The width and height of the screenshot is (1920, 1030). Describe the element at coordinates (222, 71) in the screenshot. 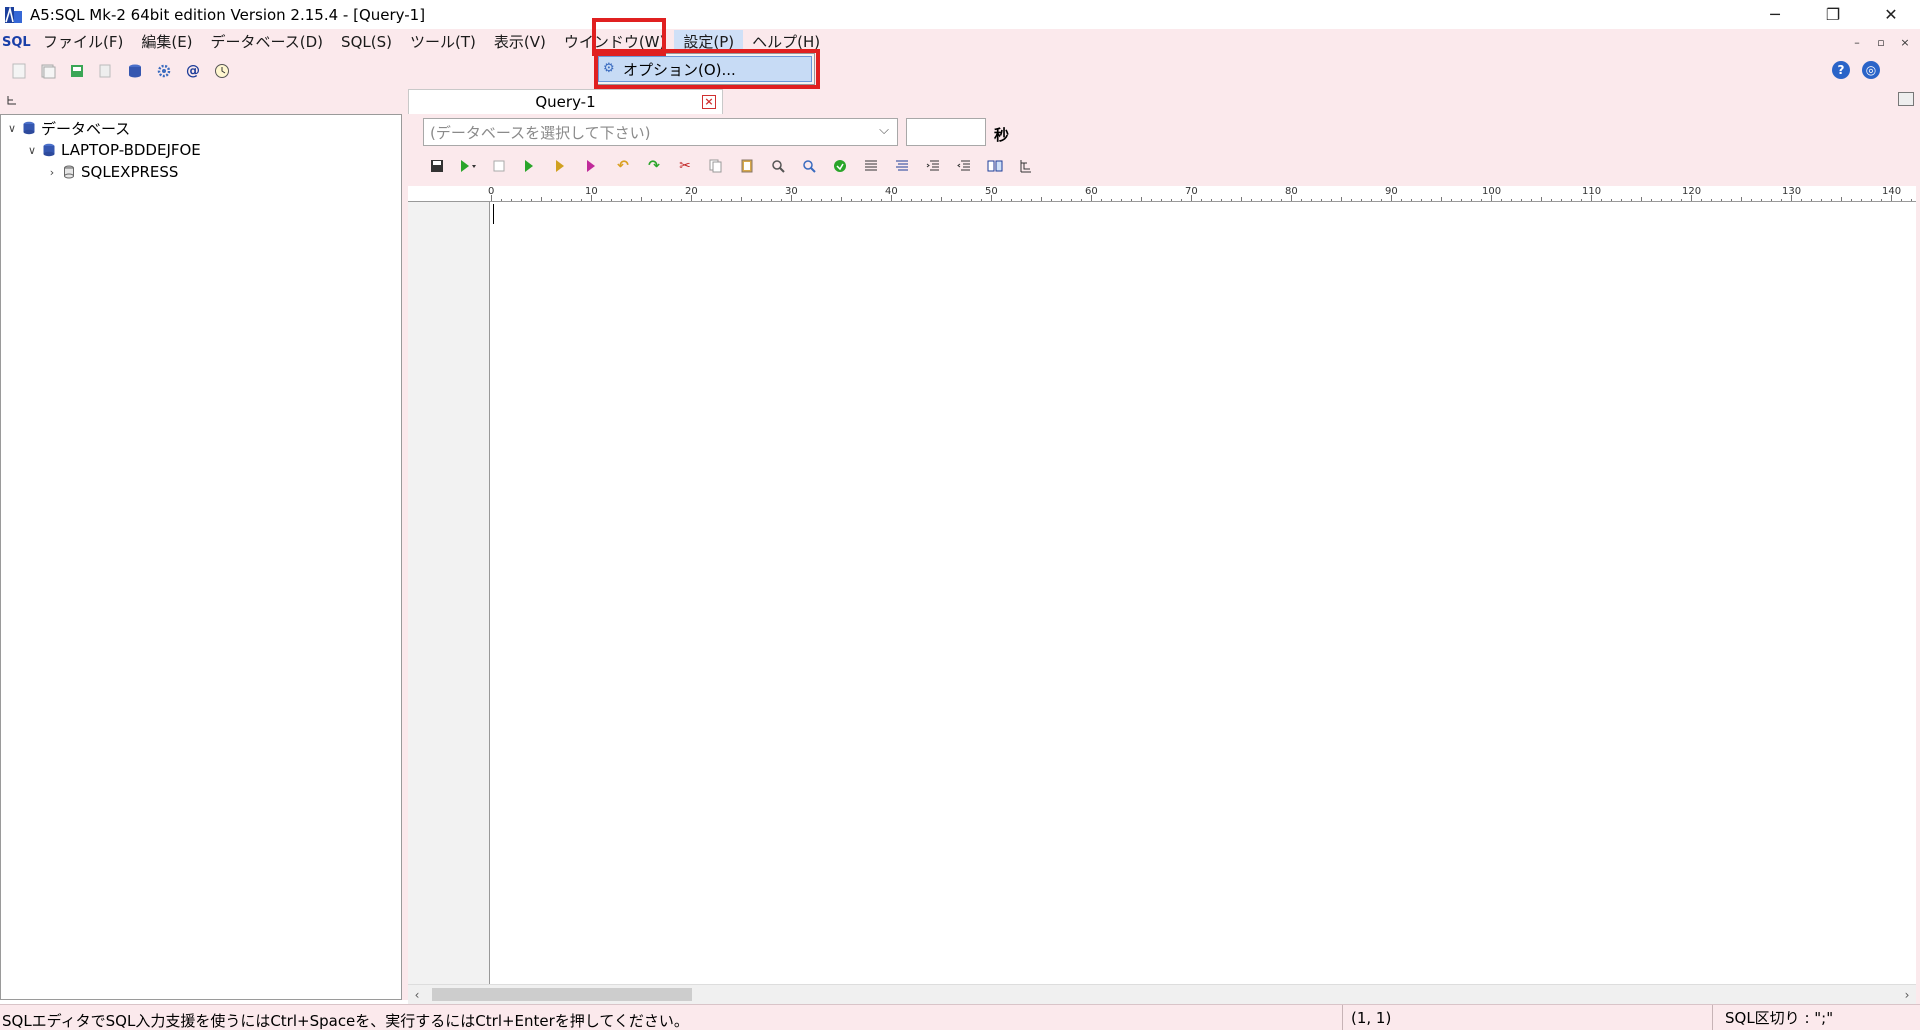

I see `clock-icon` at that location.